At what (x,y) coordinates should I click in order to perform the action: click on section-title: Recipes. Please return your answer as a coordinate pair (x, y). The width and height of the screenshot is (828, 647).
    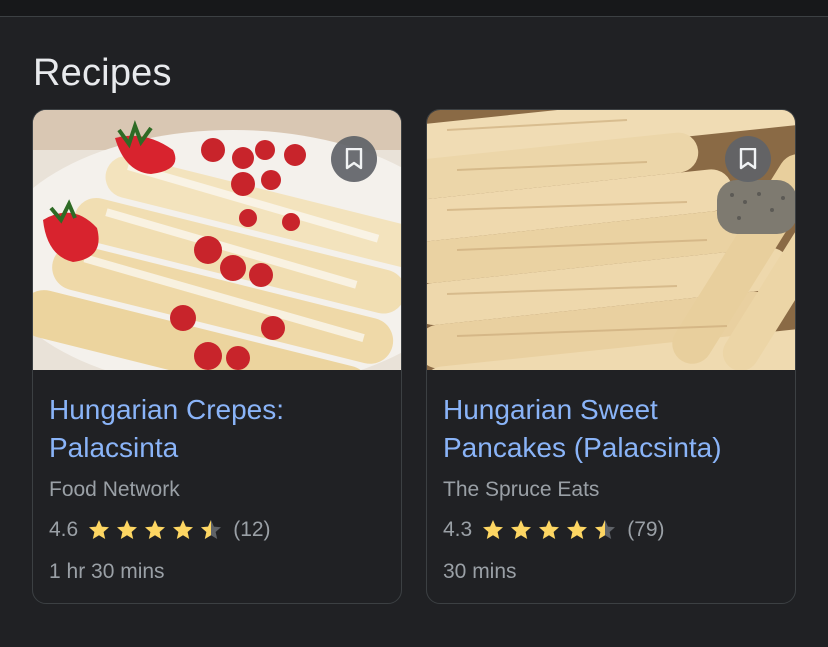
    Looking at the image, I should click on (102, 73).